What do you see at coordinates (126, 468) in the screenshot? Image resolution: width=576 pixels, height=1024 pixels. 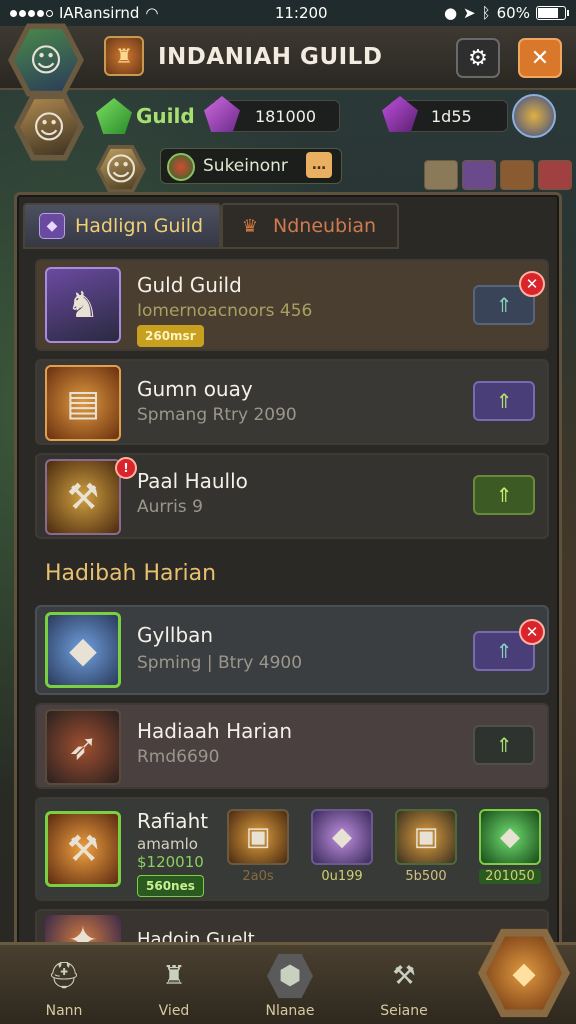 I see `alert-badge: !` at bounding box center [126, 468].